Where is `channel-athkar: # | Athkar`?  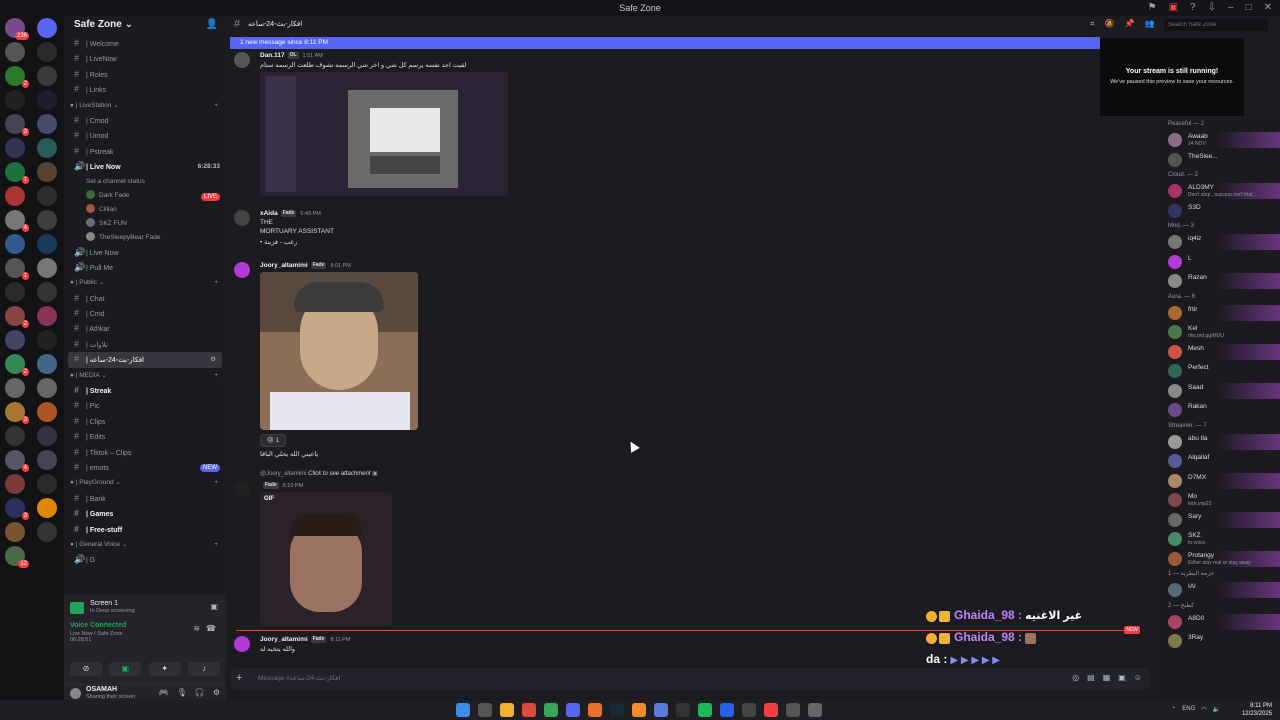 channel-athkar: # | Athkar is located at coordinates (145, 328).